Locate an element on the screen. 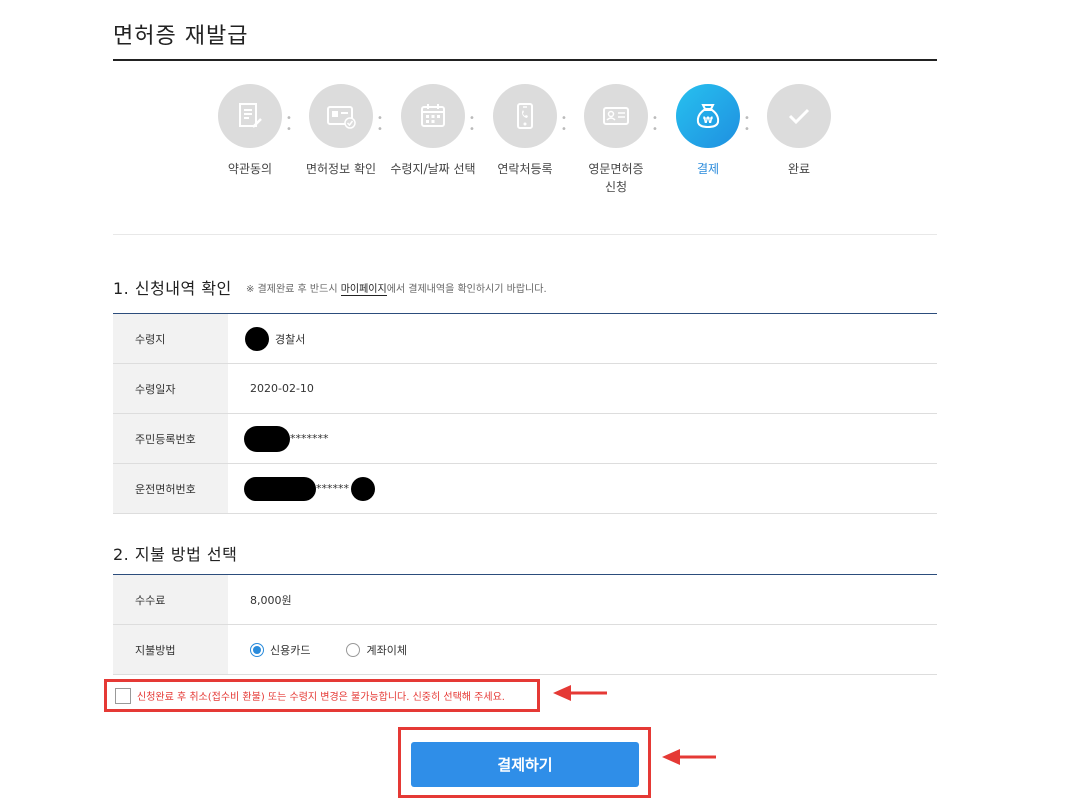 The width and height of the screenshot is (1078, 802). step-english-license: 영문면허증 신청 is located at coordinates (616, 139).